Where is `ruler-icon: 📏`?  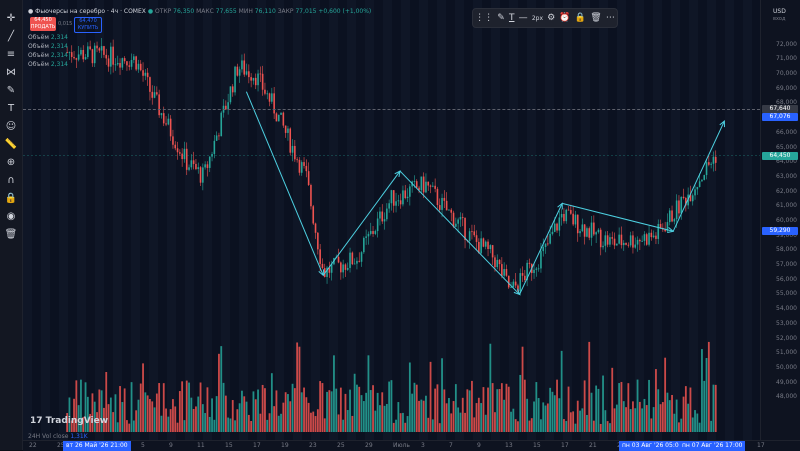 ruler-icon: 📏 is located at coordinates (11, 145).